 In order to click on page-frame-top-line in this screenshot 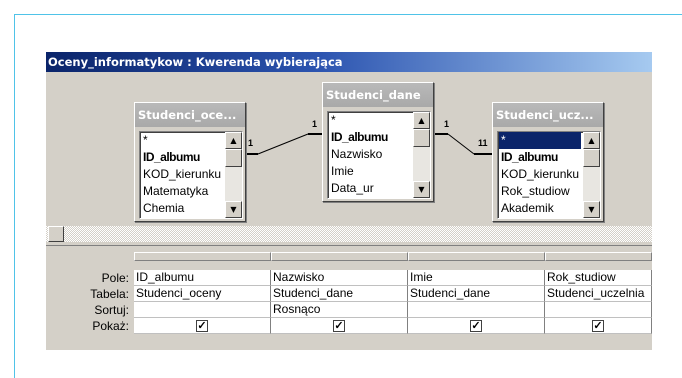, I will do `click(348, 14)`.